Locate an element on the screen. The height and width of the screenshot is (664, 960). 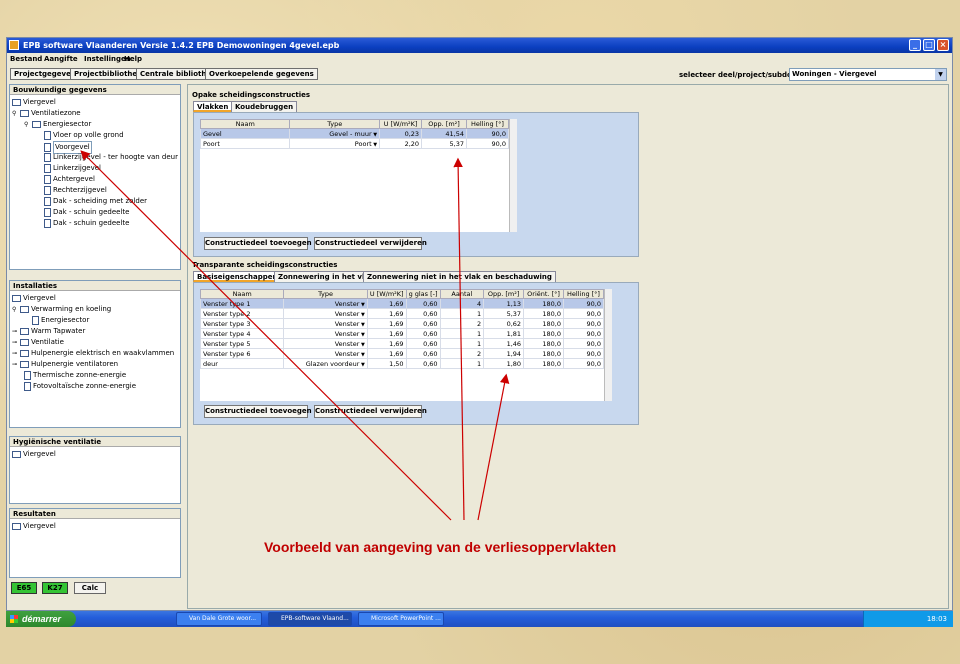
system-tray: 18:03 is located at coordinates (908, 619).